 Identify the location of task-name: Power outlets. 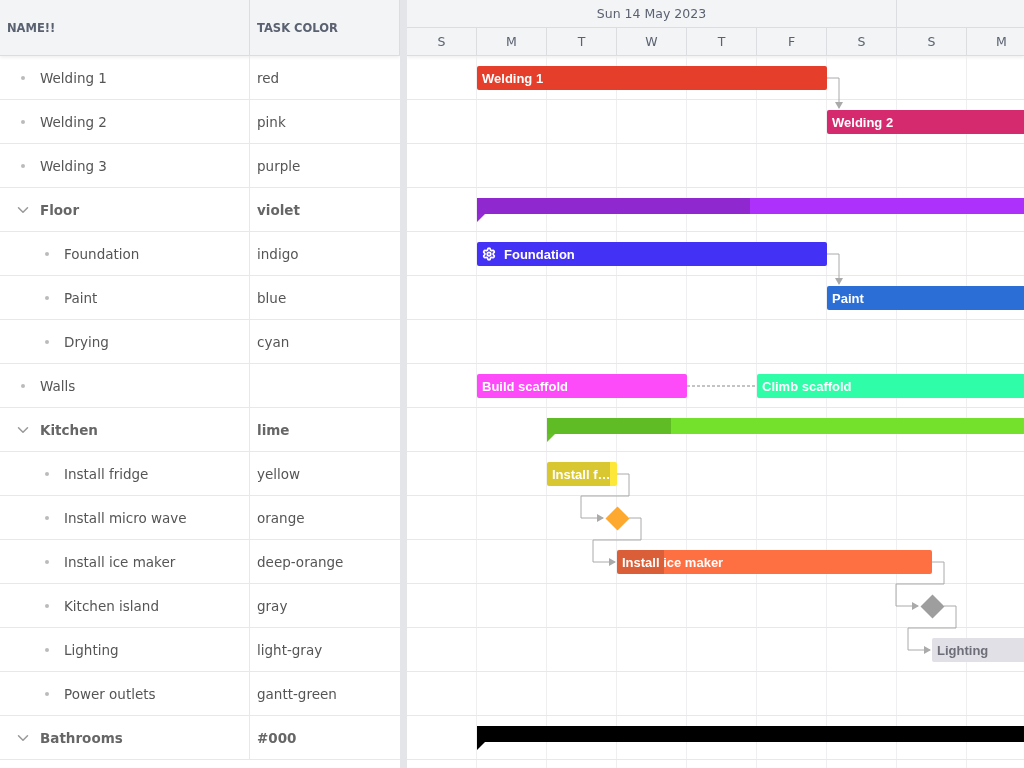
(110, 693).